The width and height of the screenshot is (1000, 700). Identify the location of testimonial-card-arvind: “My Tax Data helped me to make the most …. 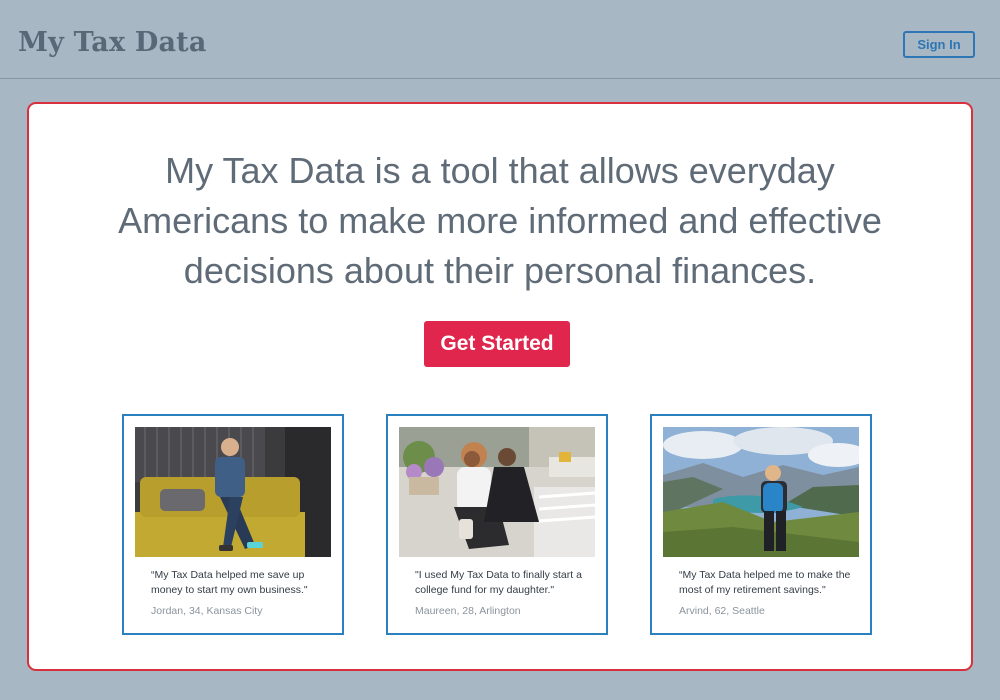
(761, 524).